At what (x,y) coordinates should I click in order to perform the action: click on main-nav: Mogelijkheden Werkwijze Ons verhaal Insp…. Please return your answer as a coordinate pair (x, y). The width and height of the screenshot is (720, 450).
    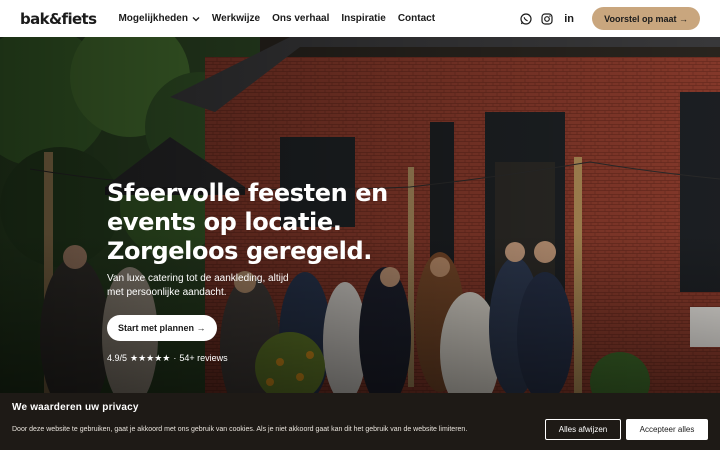
    Looking at the image, I should click on (282, 18).